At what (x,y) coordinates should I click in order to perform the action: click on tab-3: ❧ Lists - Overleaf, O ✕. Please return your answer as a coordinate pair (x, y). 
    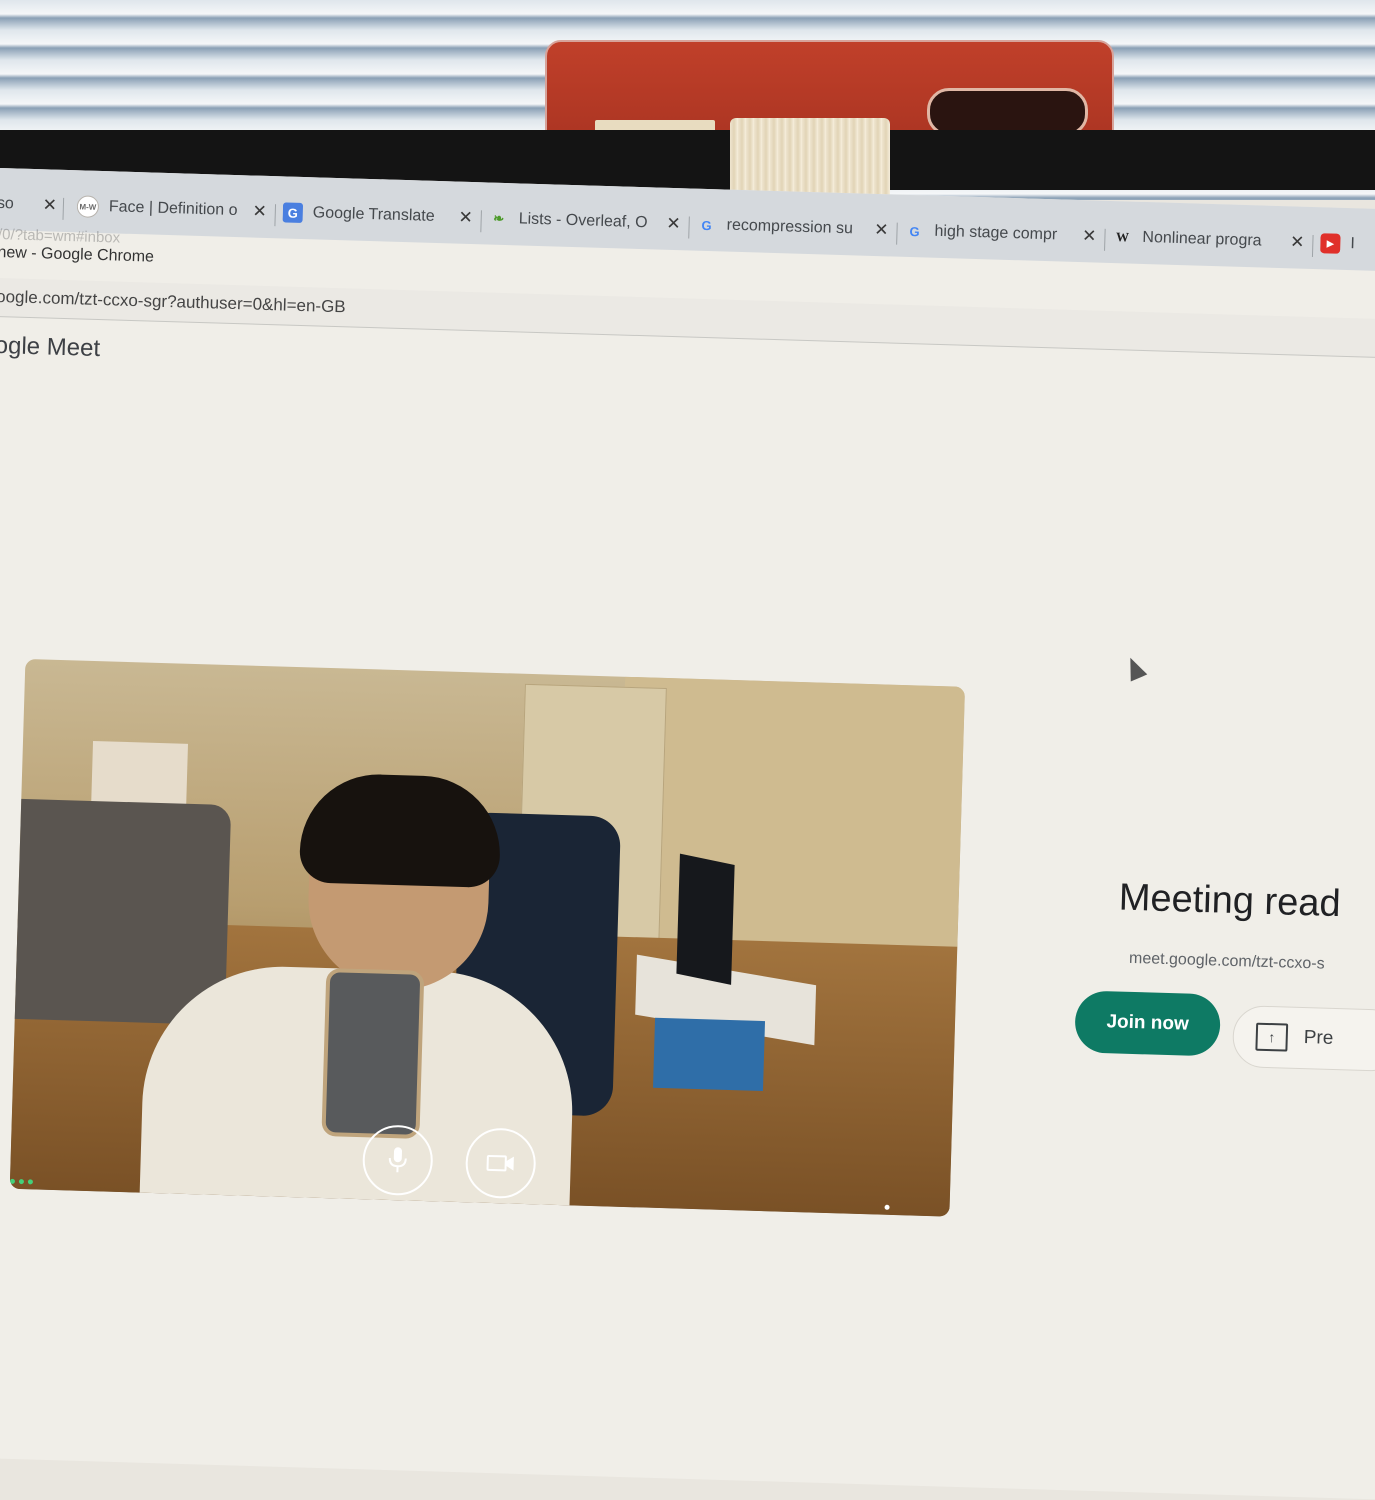
    Looking at the image, I should click on (584, 222).